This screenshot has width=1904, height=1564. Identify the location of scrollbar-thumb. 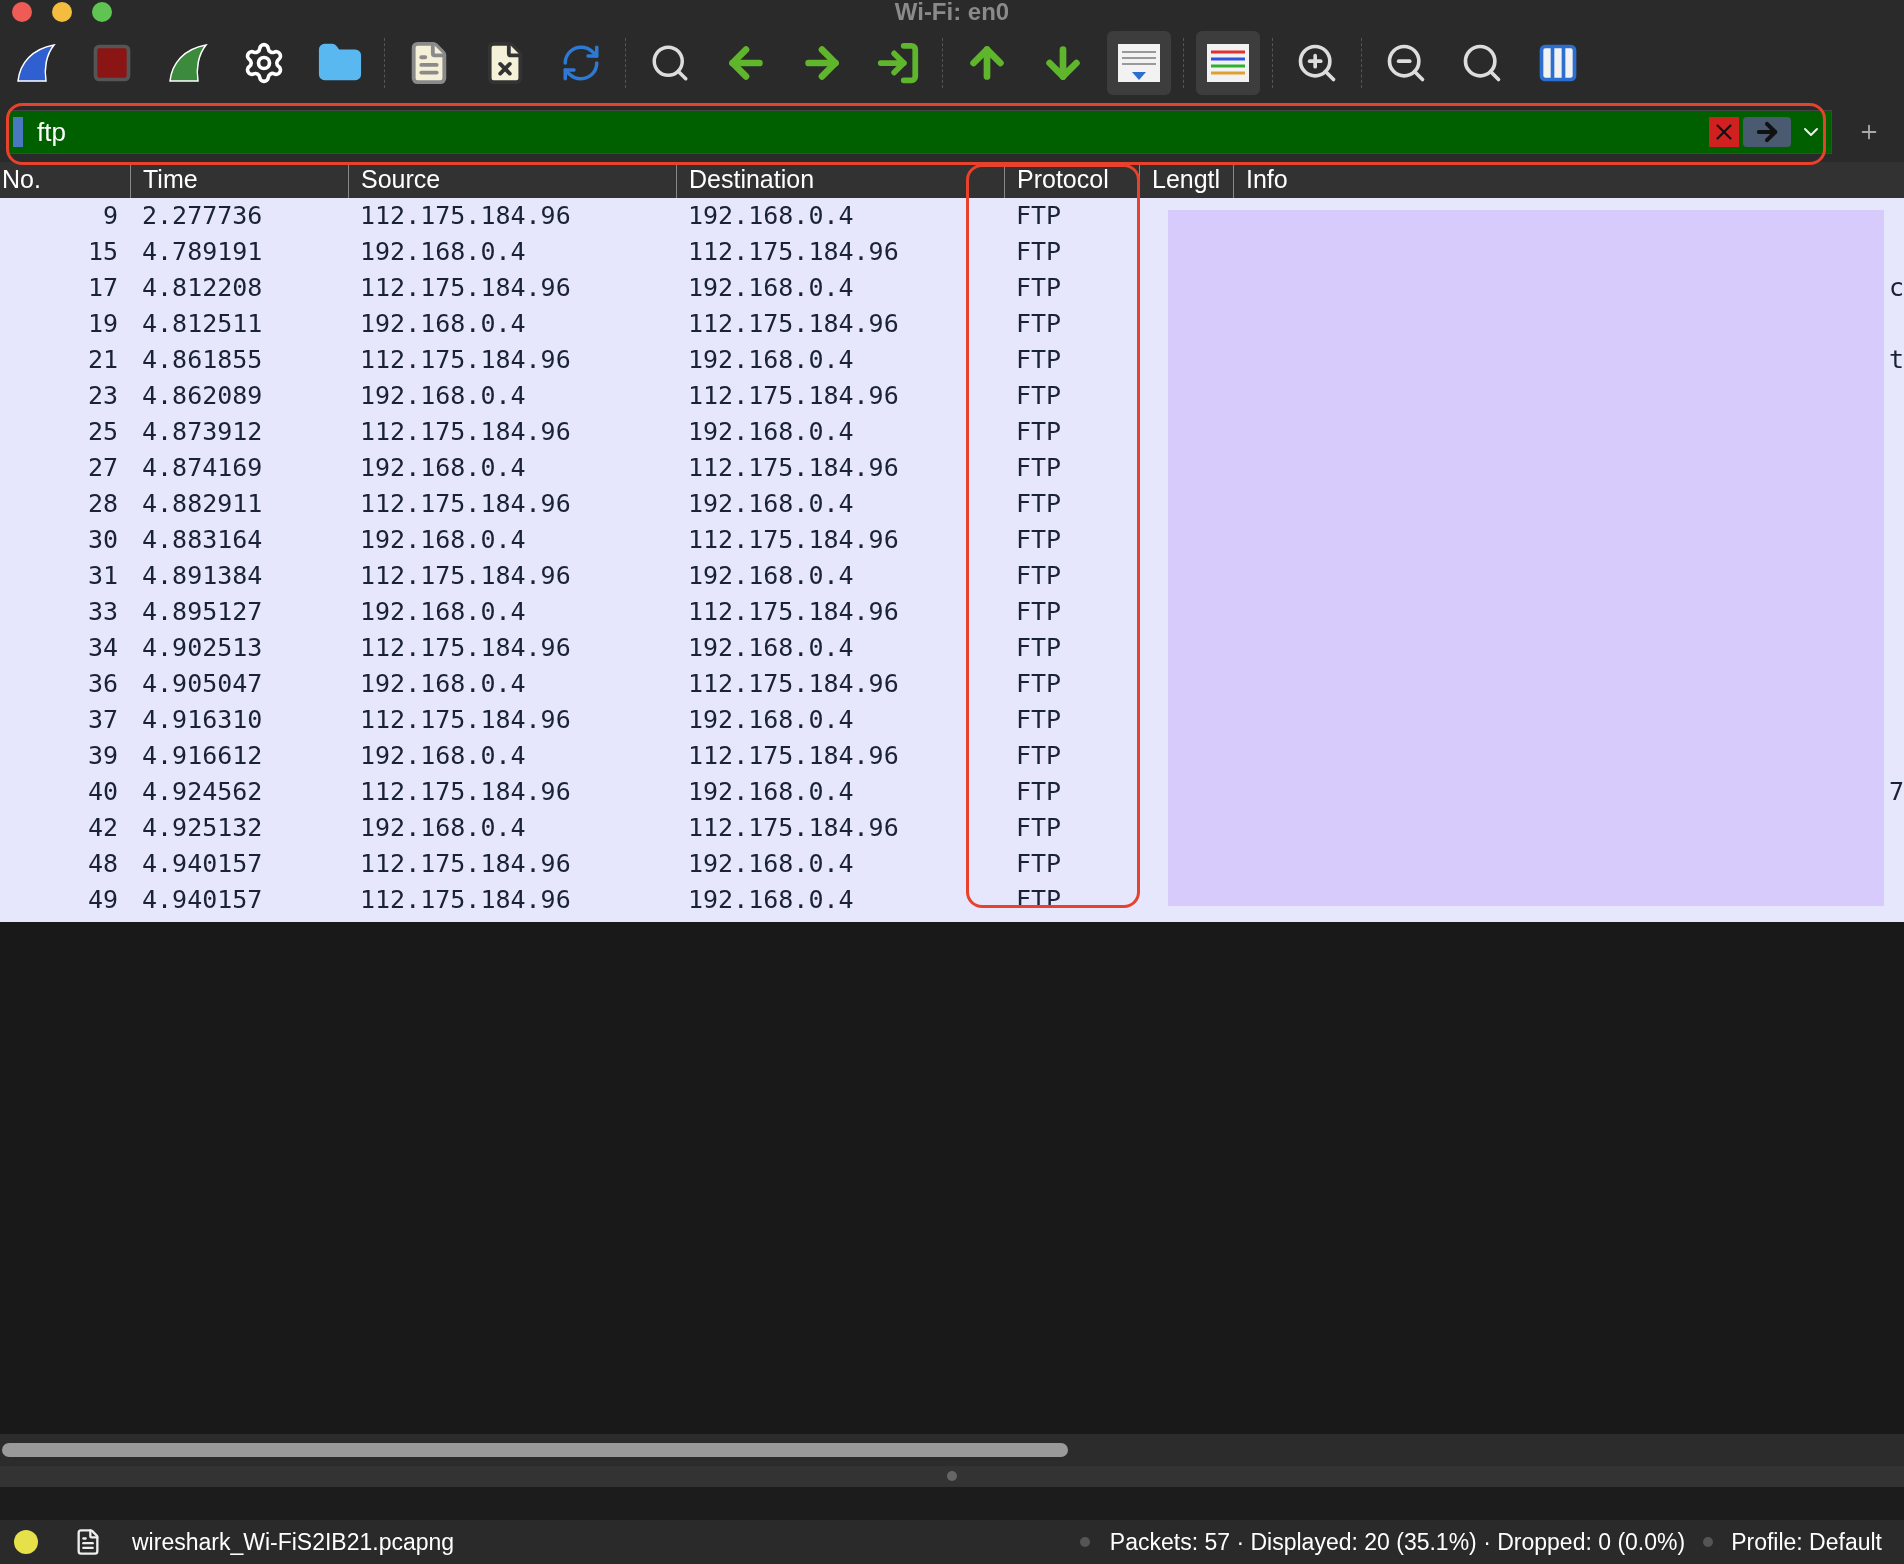
(535, 1450).